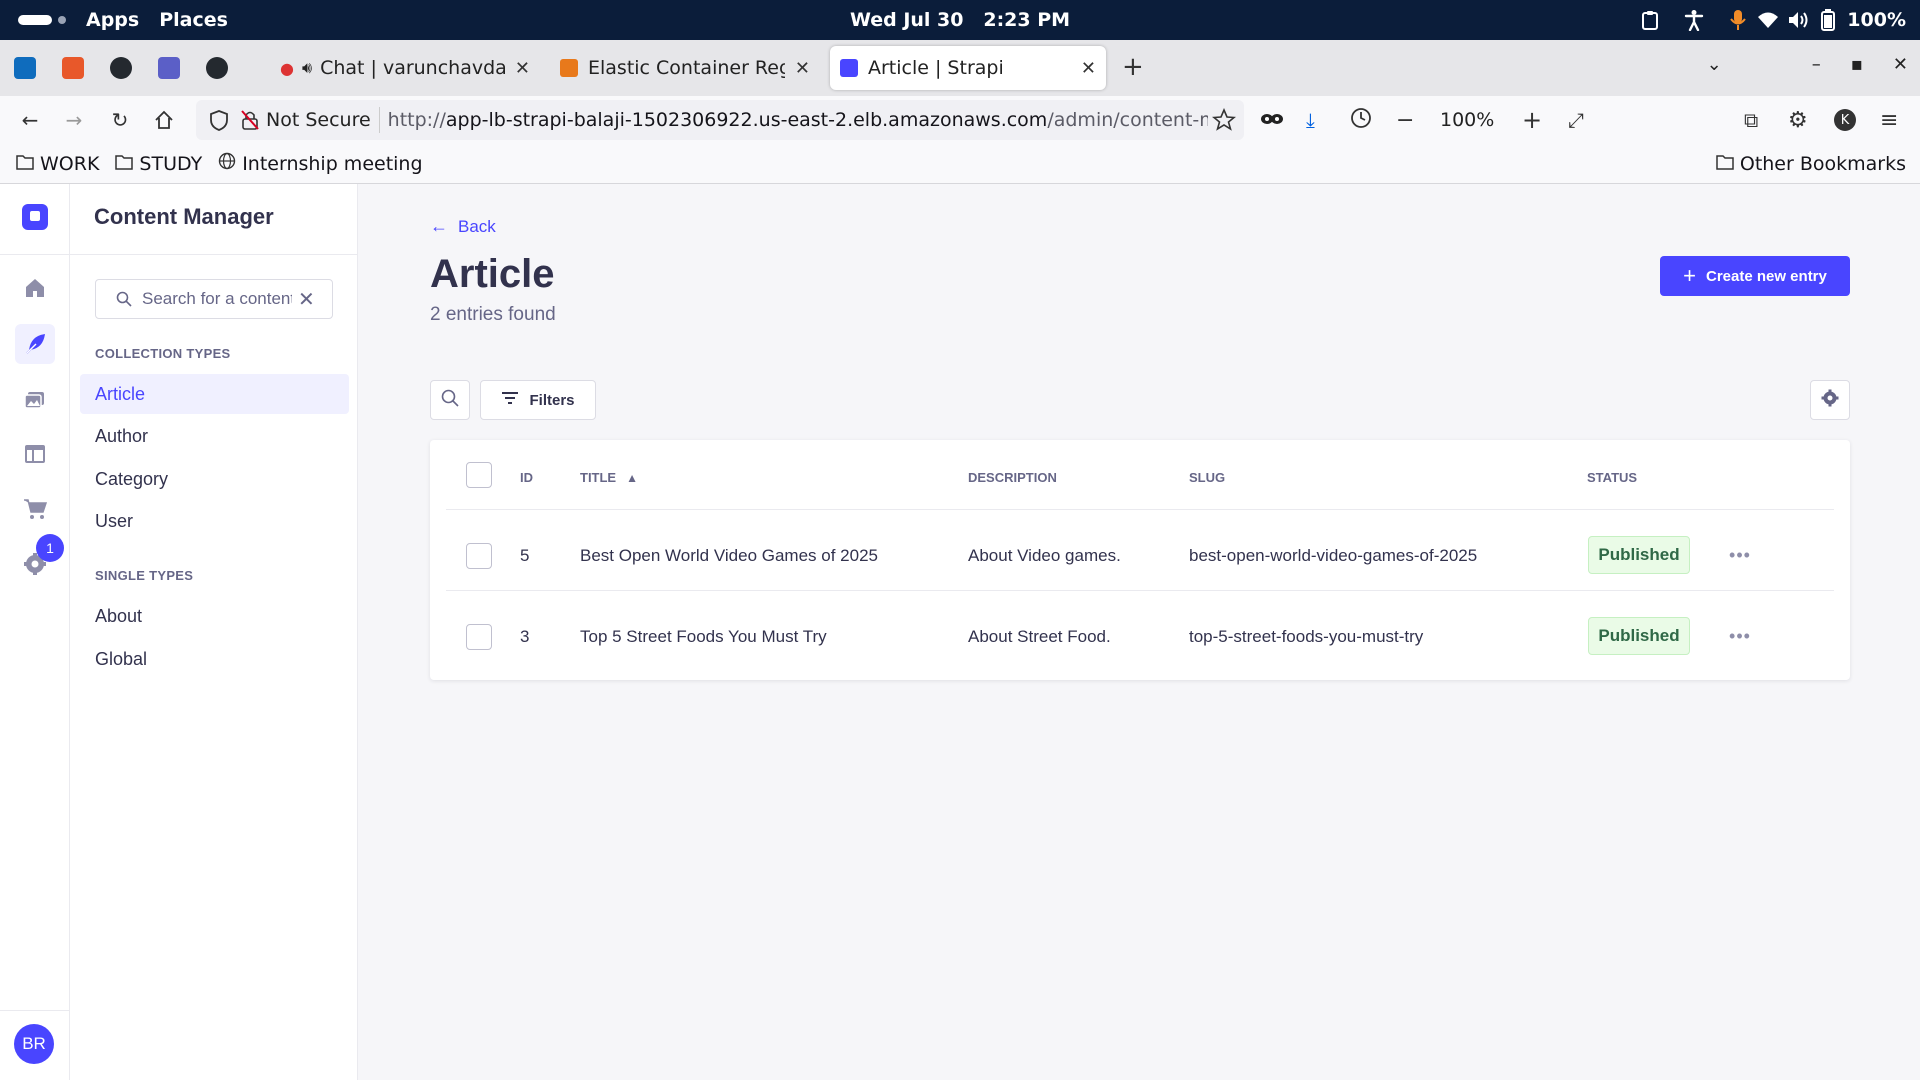 Image resolution: width=1920 pixels, height=1080 pixels. Describe the element at coordinates (479, 475) in the screenshot. I see `select-all-checkbox` at that location.